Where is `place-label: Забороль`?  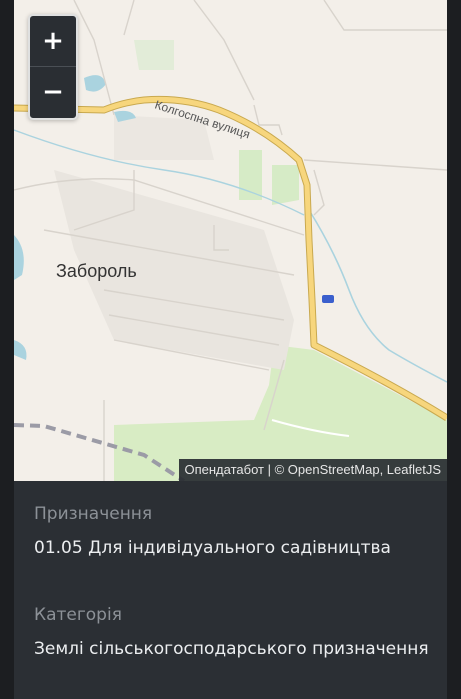
place-label: Забороль is located at coordinates (96, 271).